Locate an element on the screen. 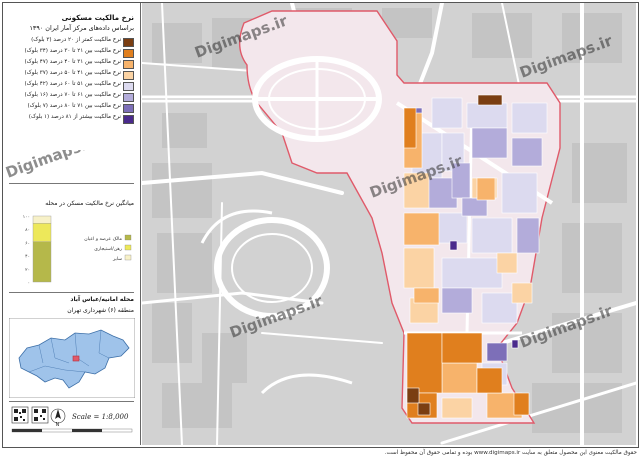 The height and width of the screenshot is (461, 643). location-subtitle: منطقه (۶) شهرداری تهران is located at coordinates (100, 310).